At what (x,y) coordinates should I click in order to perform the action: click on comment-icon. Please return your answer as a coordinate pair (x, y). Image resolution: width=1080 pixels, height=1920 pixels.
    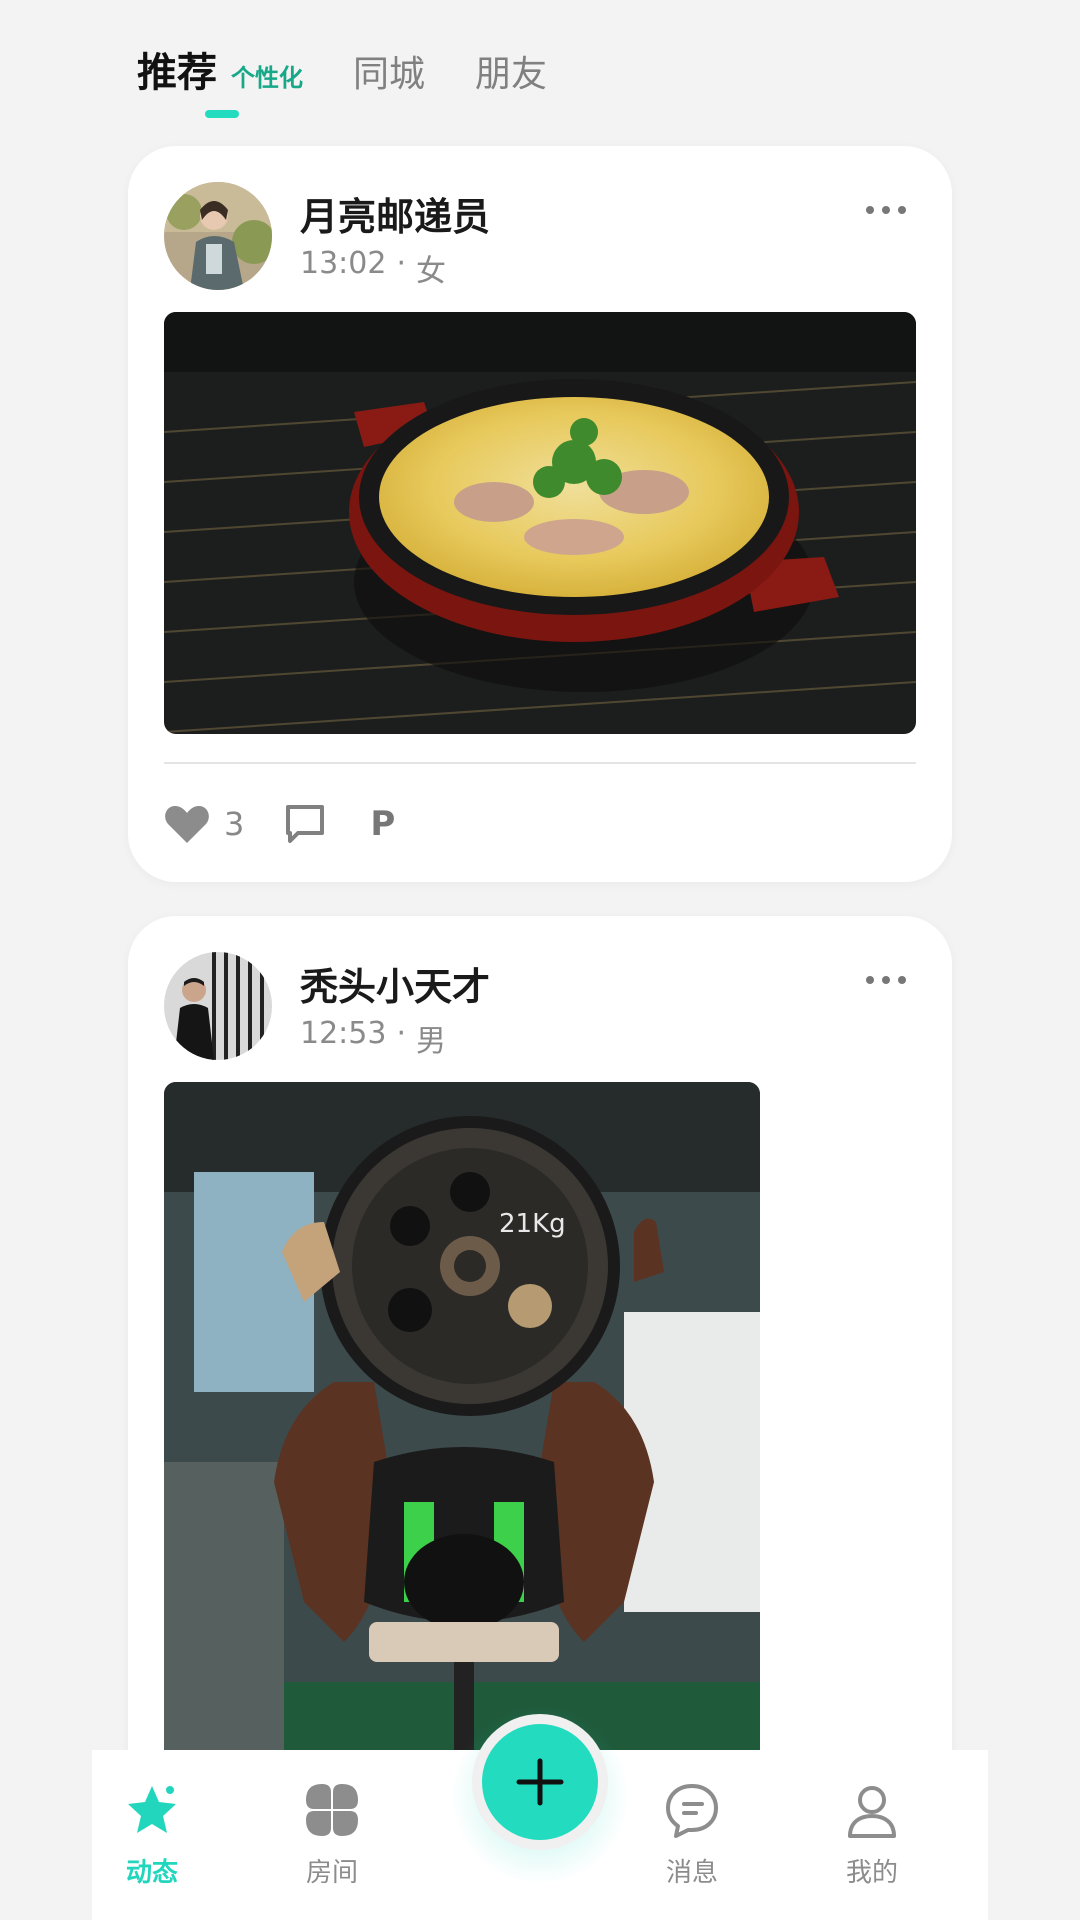
    Looking at the image, I should click on (305, 824).